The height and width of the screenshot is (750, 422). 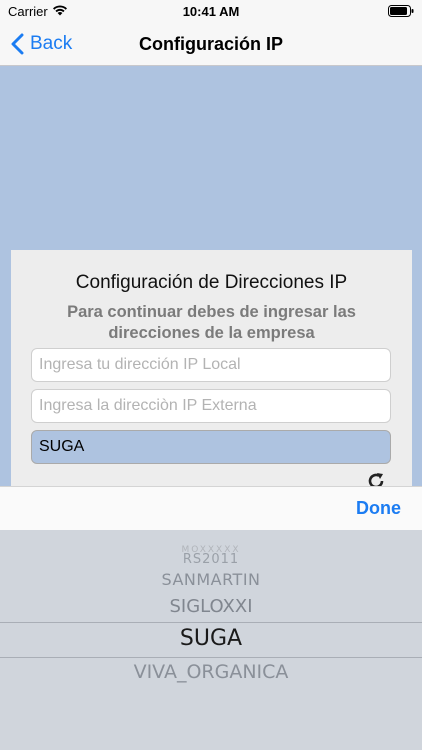 What do you see at coordinates (211, 657) in the screenshot?
I see `selection-indicator-bottom` at bounding box center [211, 657].